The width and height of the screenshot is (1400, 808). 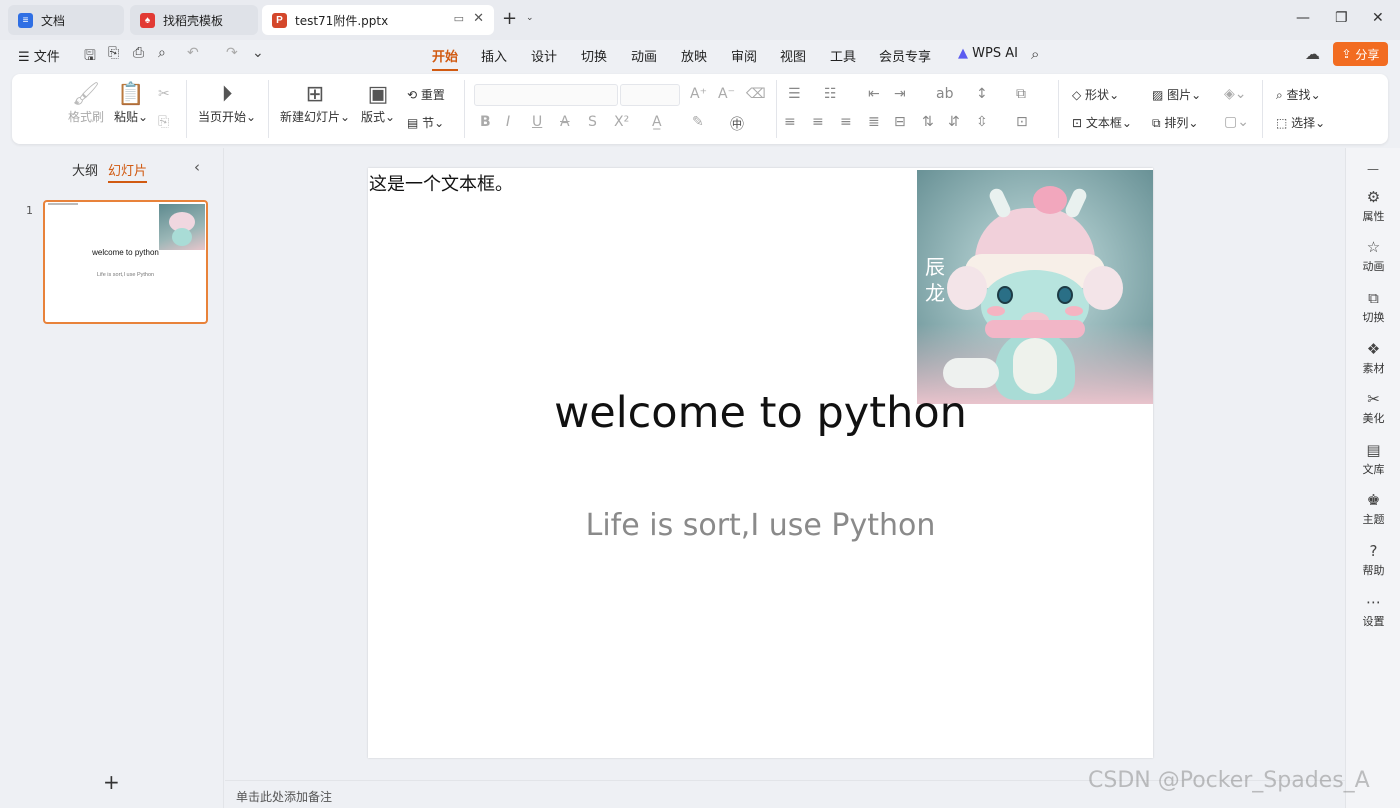 I want to click on monitor-icon: ▭, so click(x=459, y=18).